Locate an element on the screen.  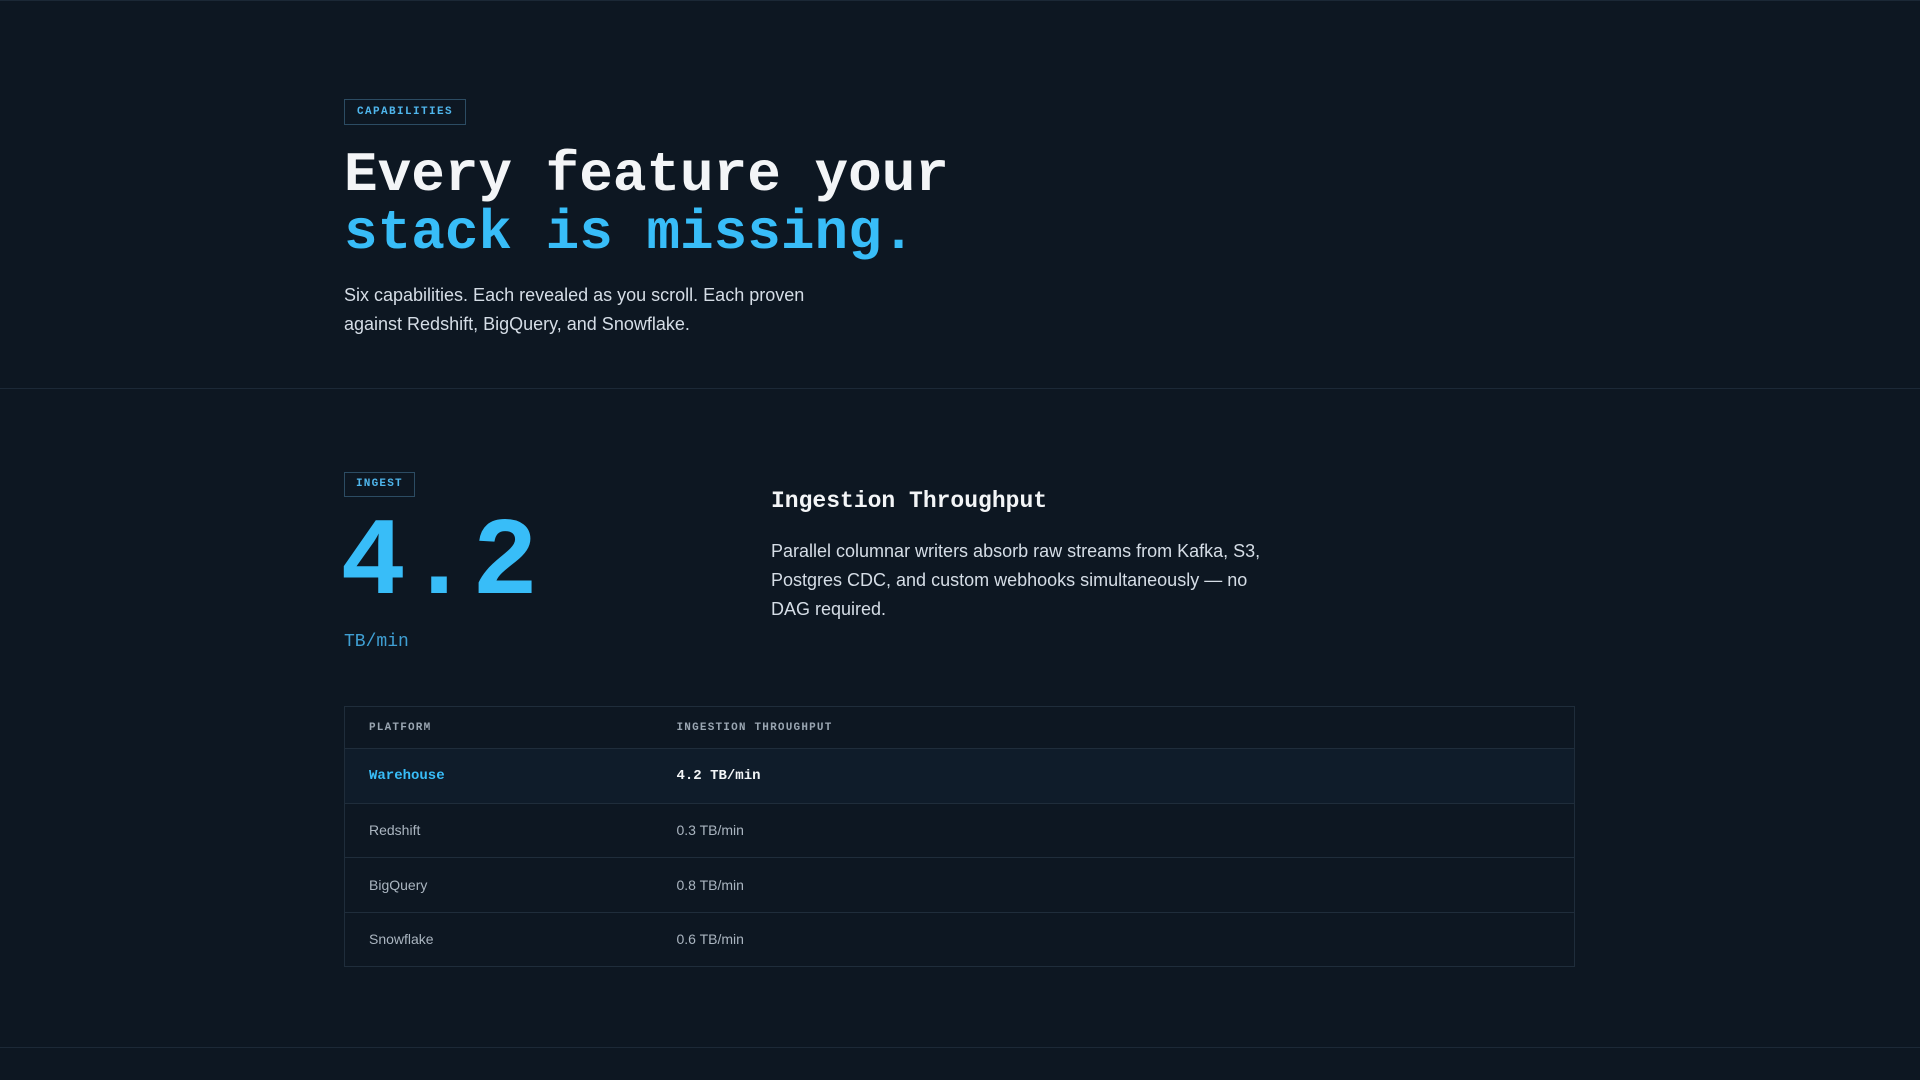
feature-metric-unit: TB/min is located at coordinates (376, 642).